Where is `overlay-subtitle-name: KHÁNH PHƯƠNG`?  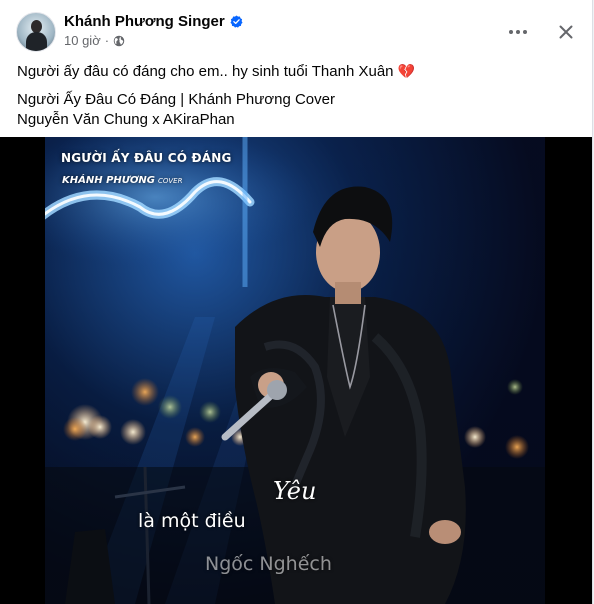 overlay-subtitle-name: KHÁNH PHƯƠNG is located at coordinates (108, 180).